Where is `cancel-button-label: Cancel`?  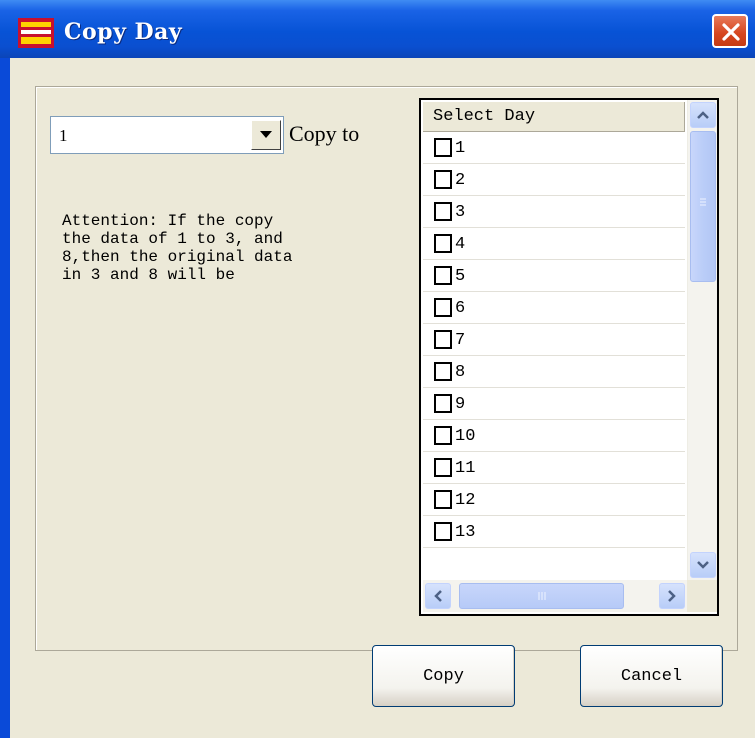
cancel-button-label: Cancel is located at coordinates (651, 676).